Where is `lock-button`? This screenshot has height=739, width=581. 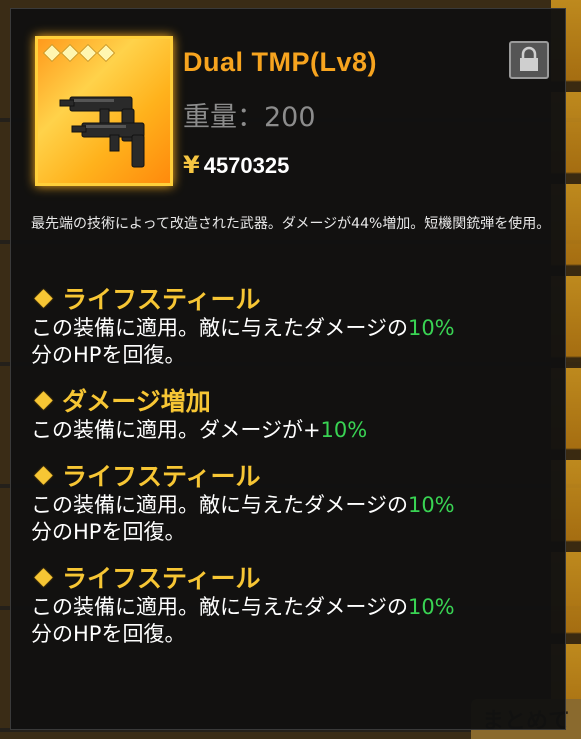 lock-button is located at coordinates (529, 60).